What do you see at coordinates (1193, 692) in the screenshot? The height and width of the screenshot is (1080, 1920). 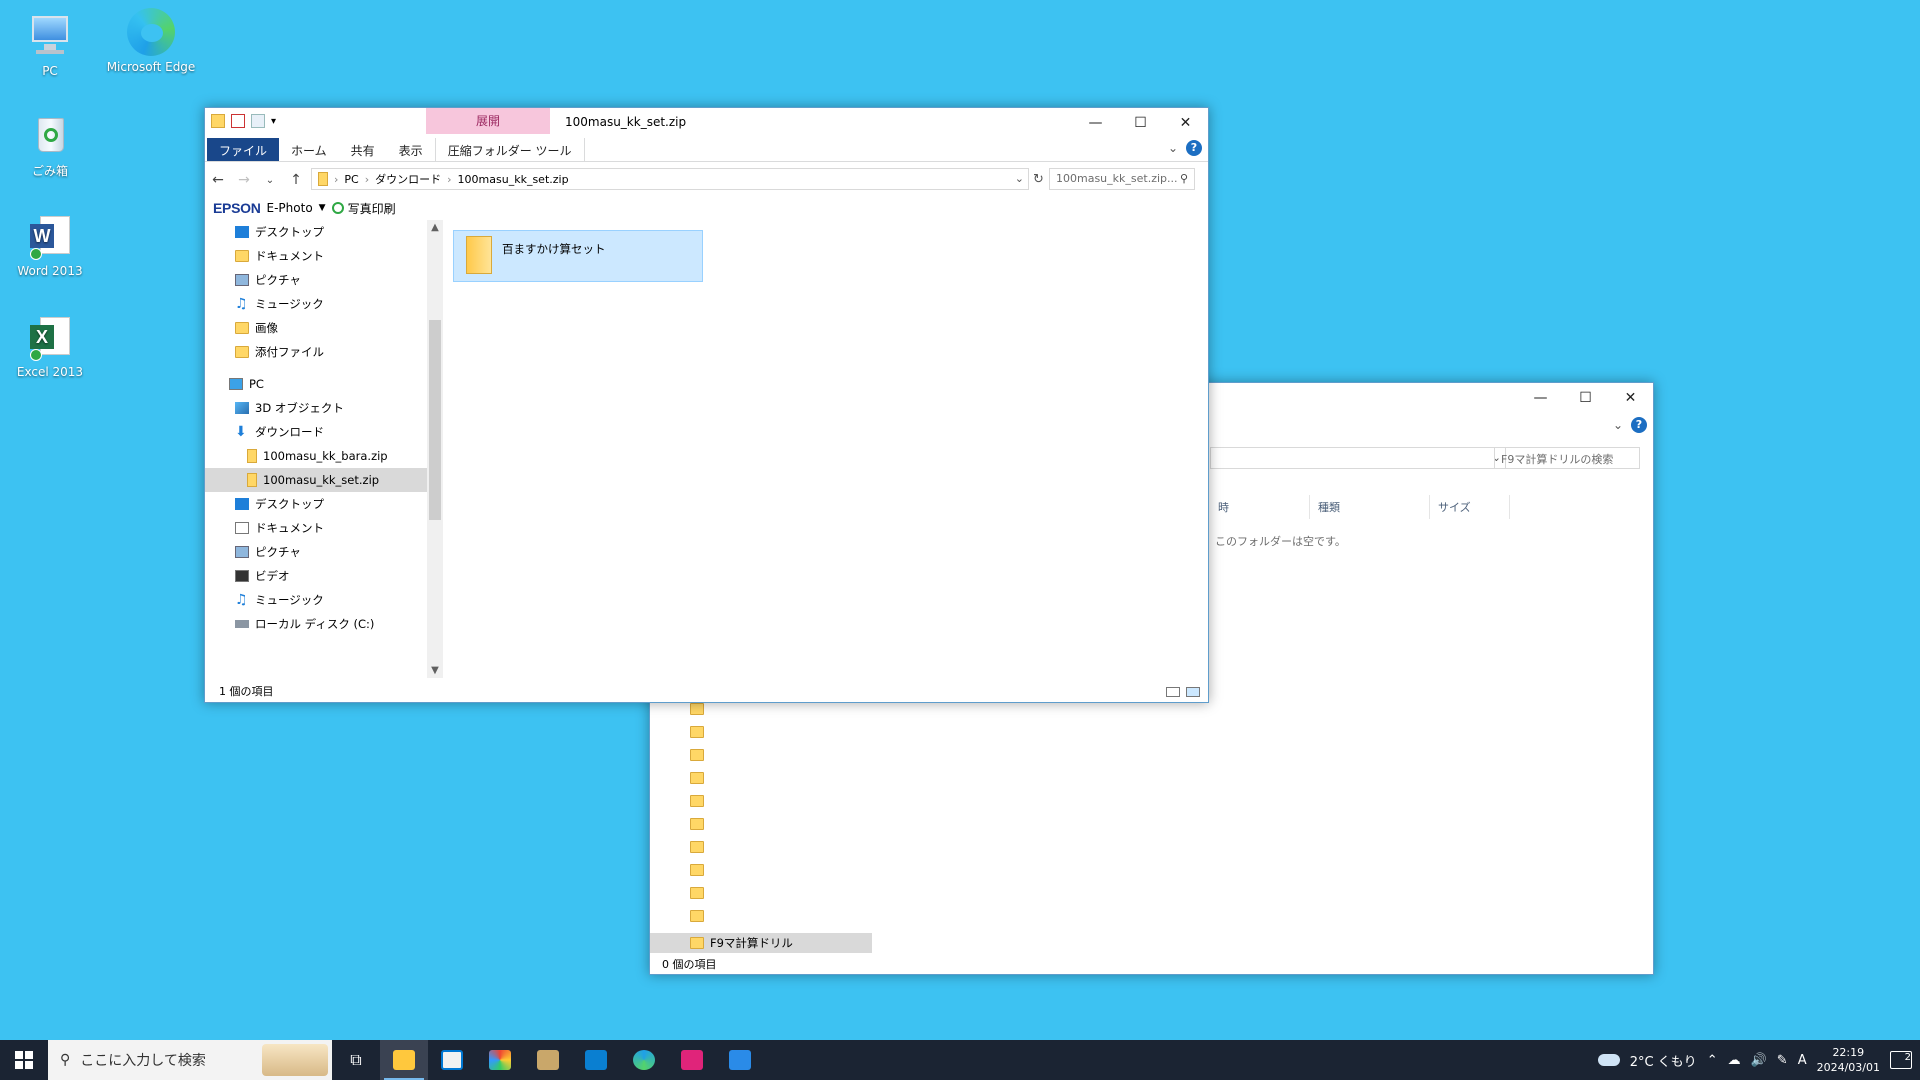 I see `large-icons-view-icon` at bounding box center [1193, 692].